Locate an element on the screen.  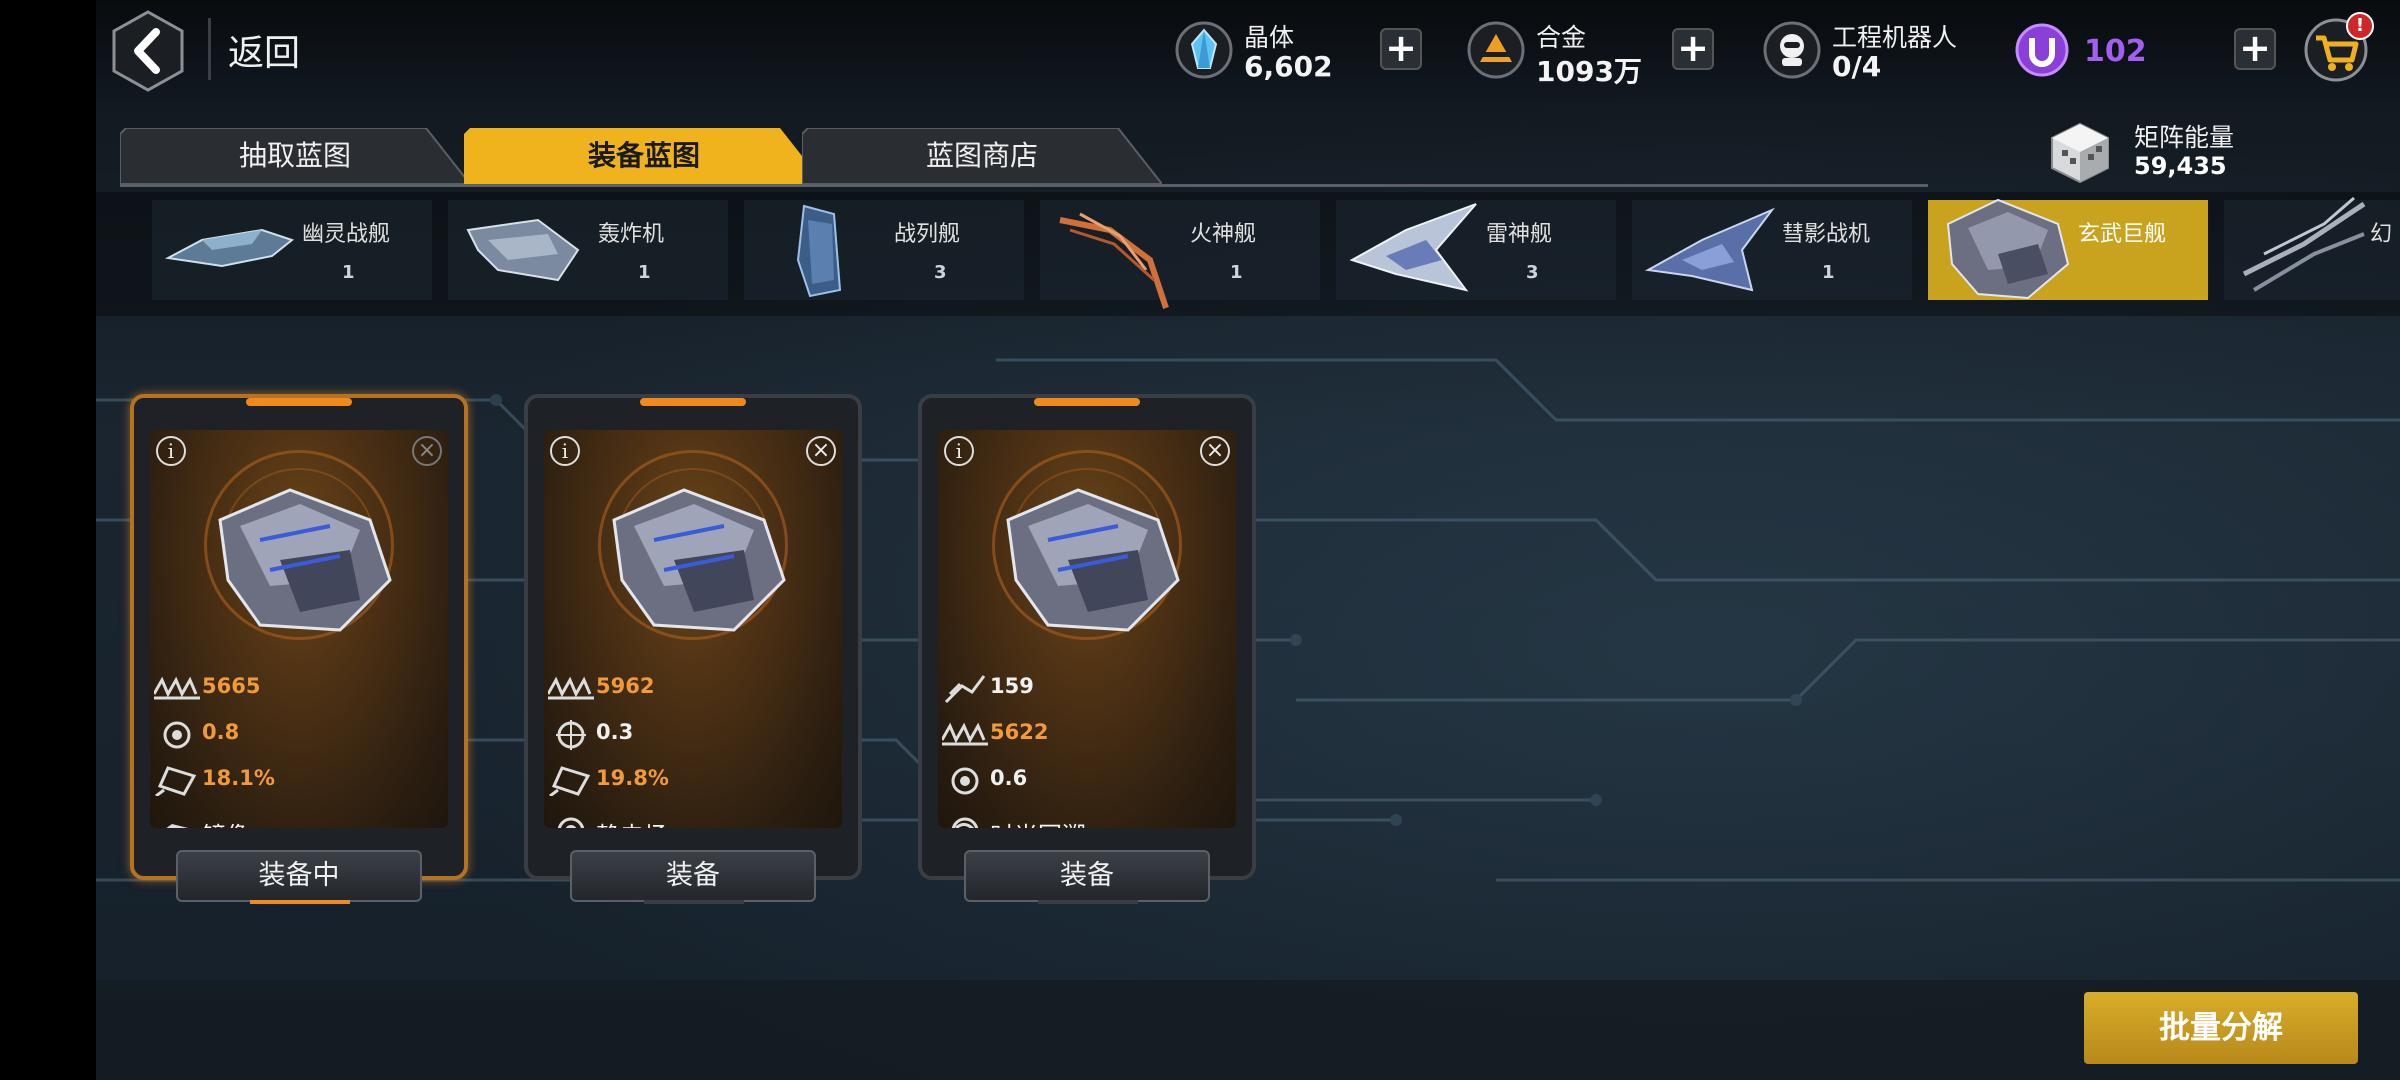
stat-row: 19.8% is located at coordinates (693, 781).